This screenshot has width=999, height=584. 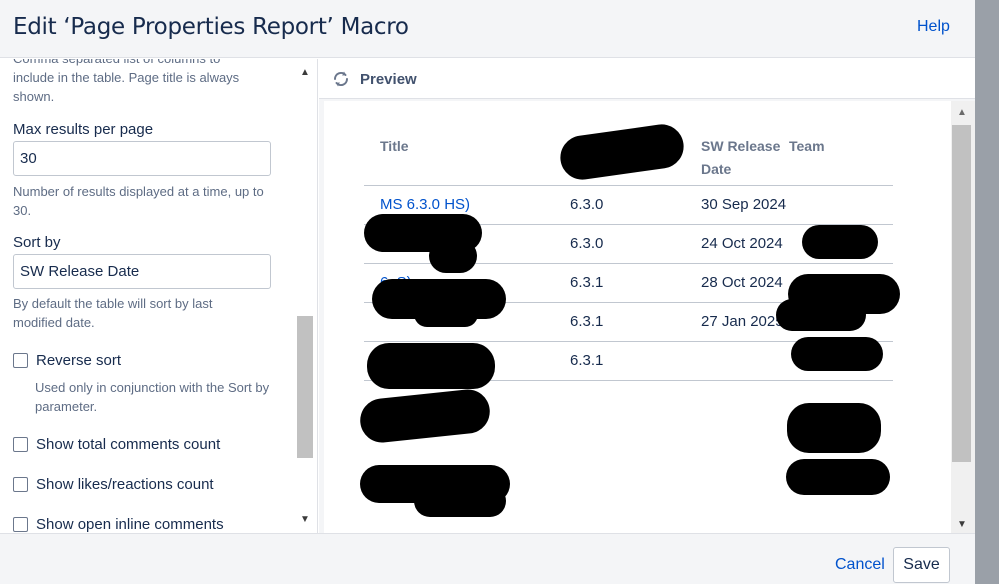 I want to click on max-results-label: Max results per page, so click(x=83, y=129).